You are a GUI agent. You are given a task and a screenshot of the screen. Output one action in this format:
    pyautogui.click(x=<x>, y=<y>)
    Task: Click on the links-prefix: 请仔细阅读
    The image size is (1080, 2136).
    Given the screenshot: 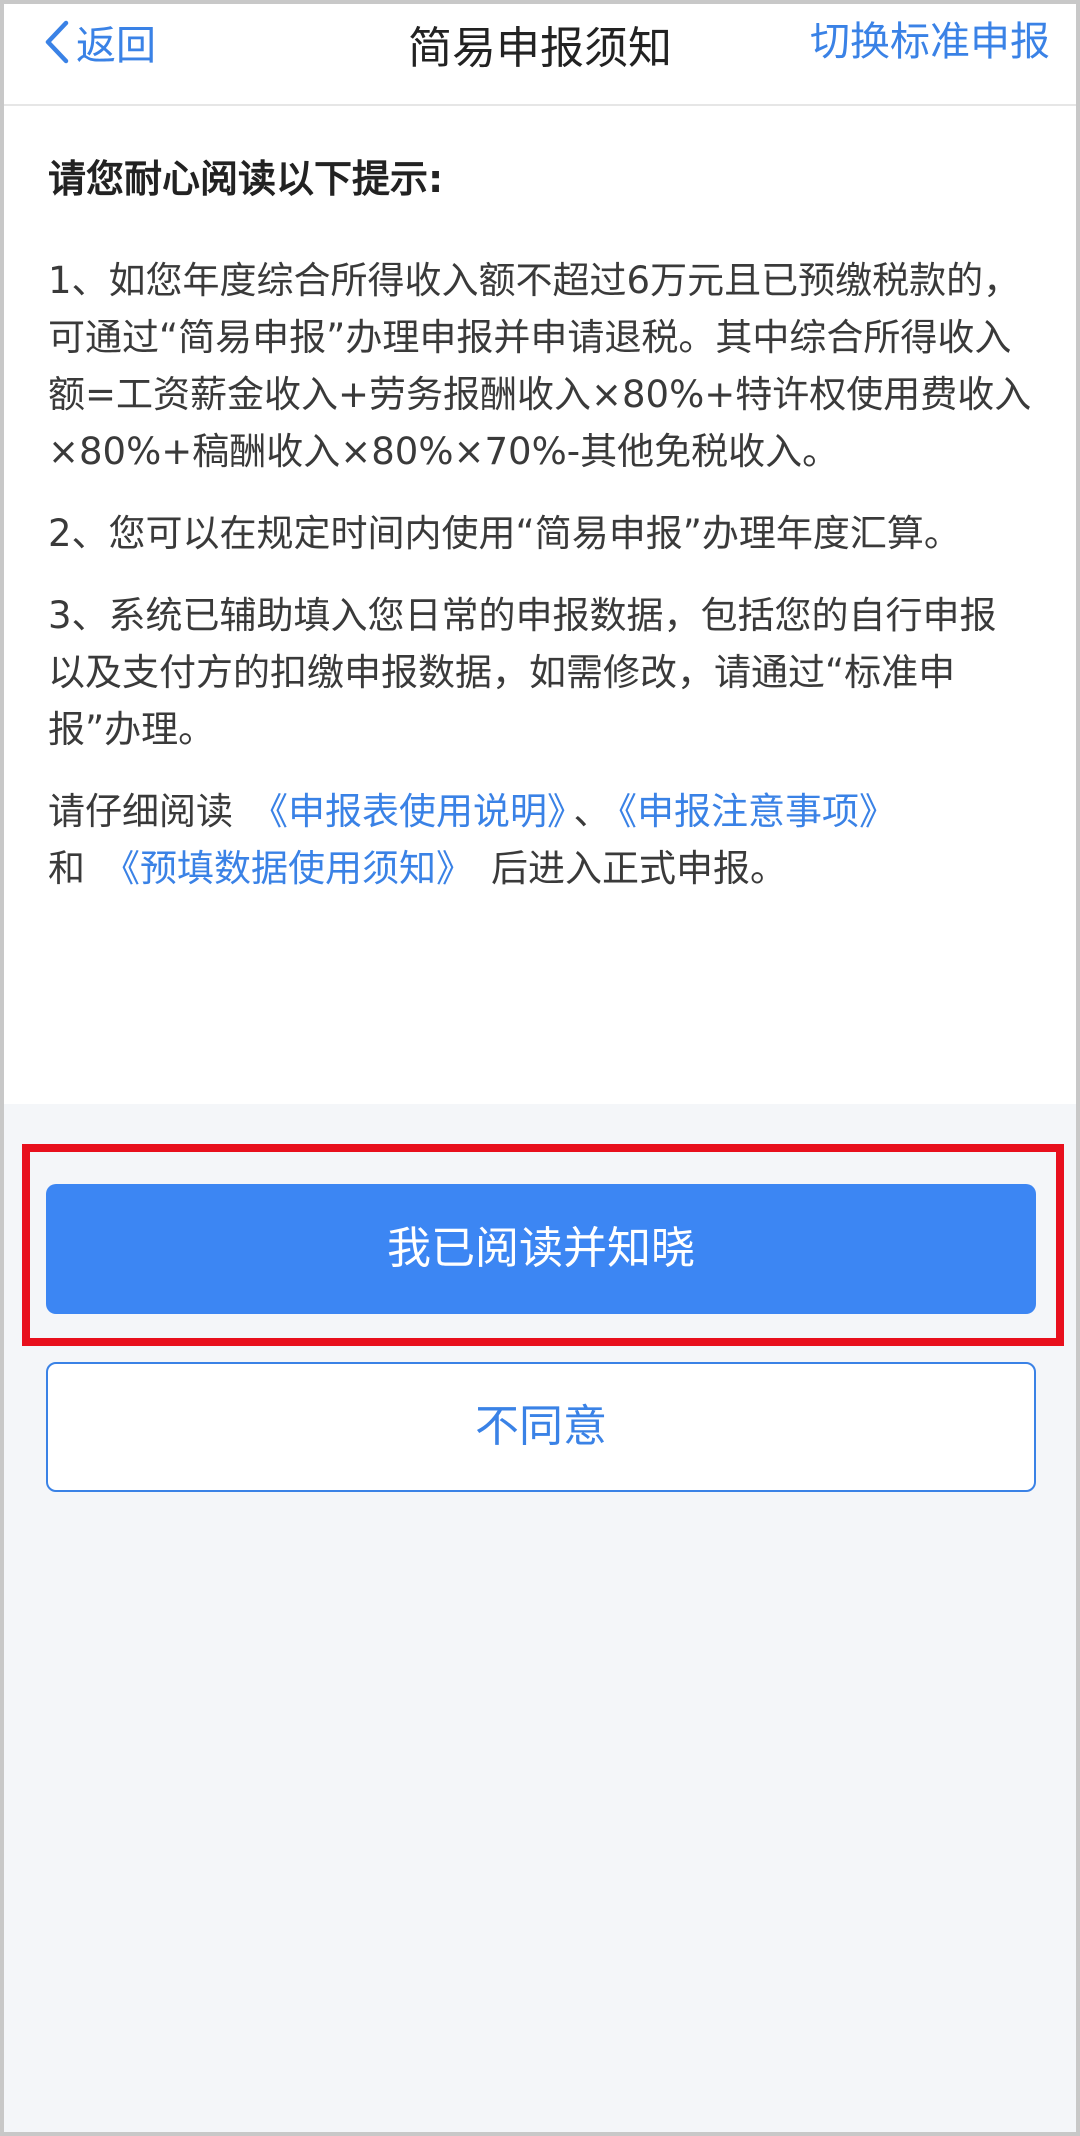 What is the action you would take?
    pyautogui.click(x=140, y=811)
    